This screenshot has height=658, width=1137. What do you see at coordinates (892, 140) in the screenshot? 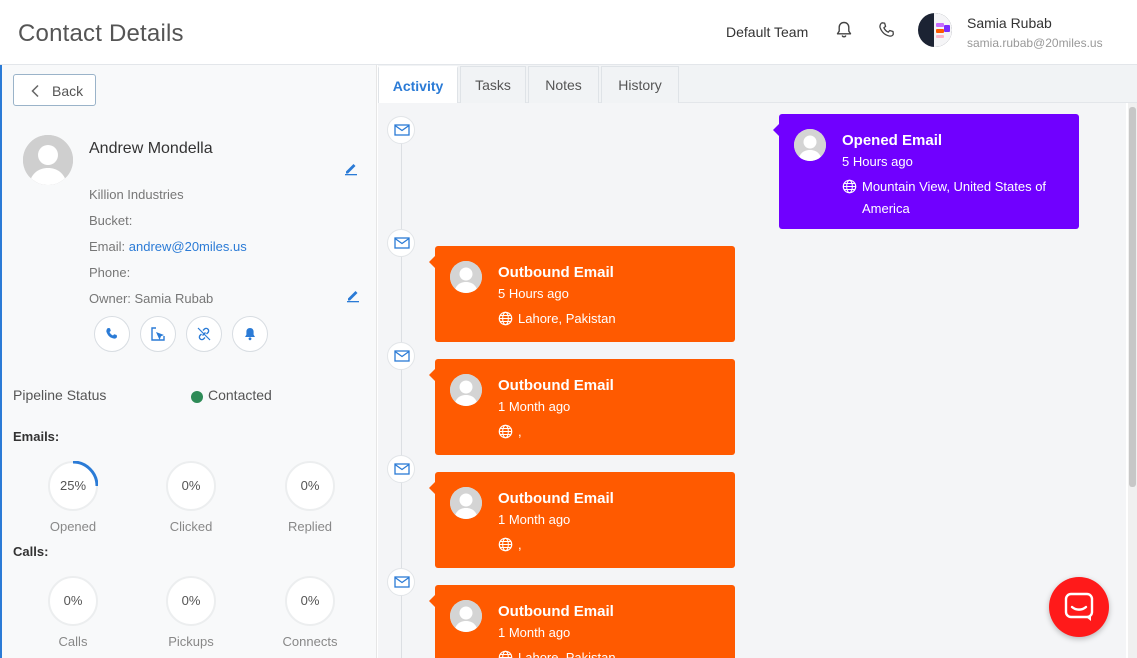
I see `activity-title: Opened Email` at bounding box center [892, 140].